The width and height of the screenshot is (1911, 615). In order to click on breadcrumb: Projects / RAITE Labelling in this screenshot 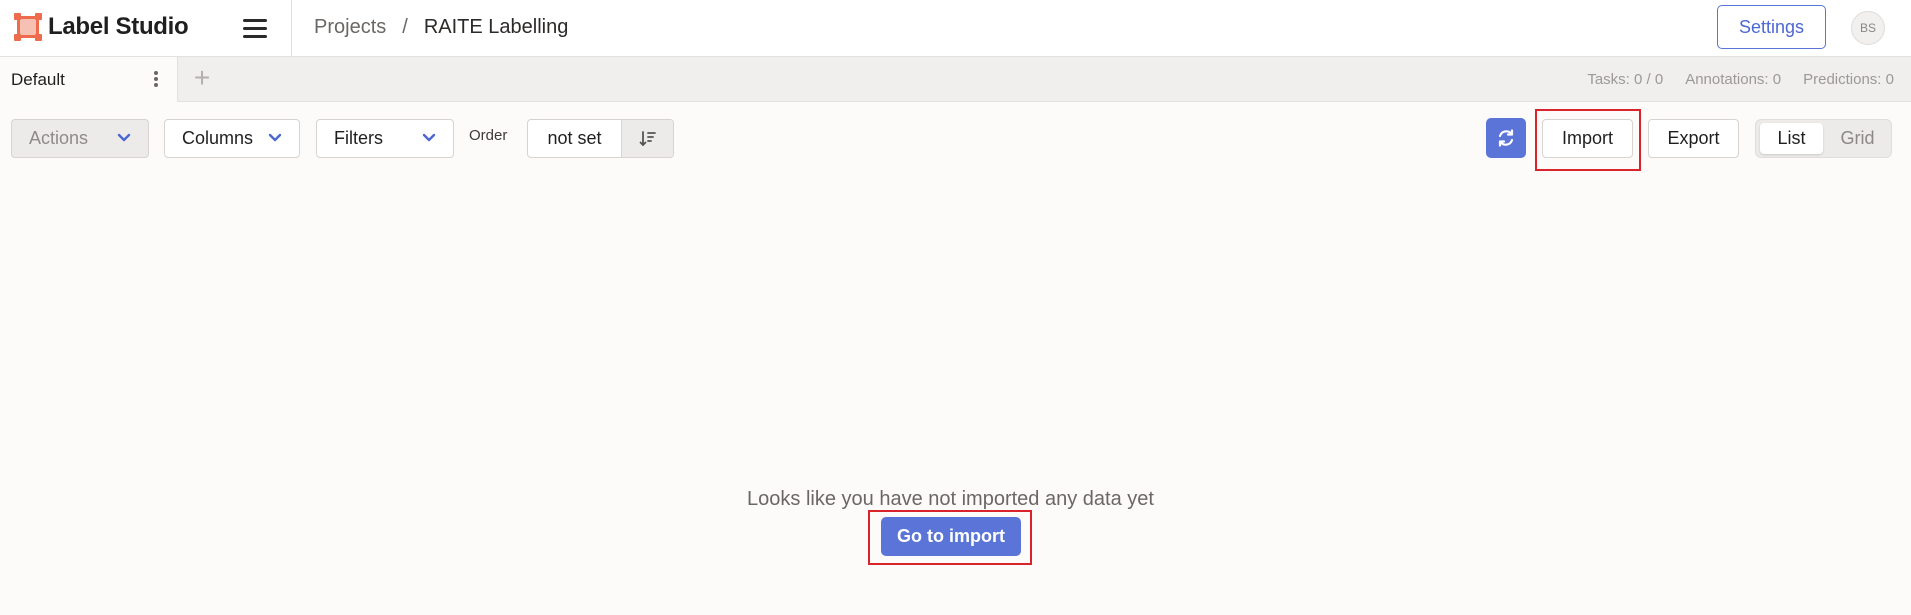, I will do `click(441, 27)`.